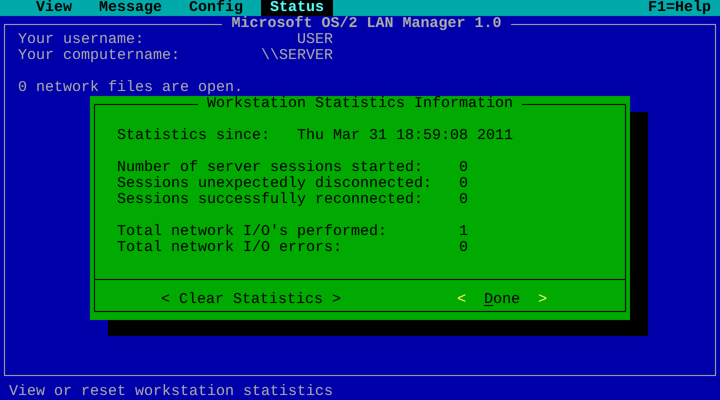 The height and width of the screenshot is (400, 720). What do you see at coordinates (216, 8) in the screenshot?
I see `menu-item: Config` at bounding box center [216, 8].